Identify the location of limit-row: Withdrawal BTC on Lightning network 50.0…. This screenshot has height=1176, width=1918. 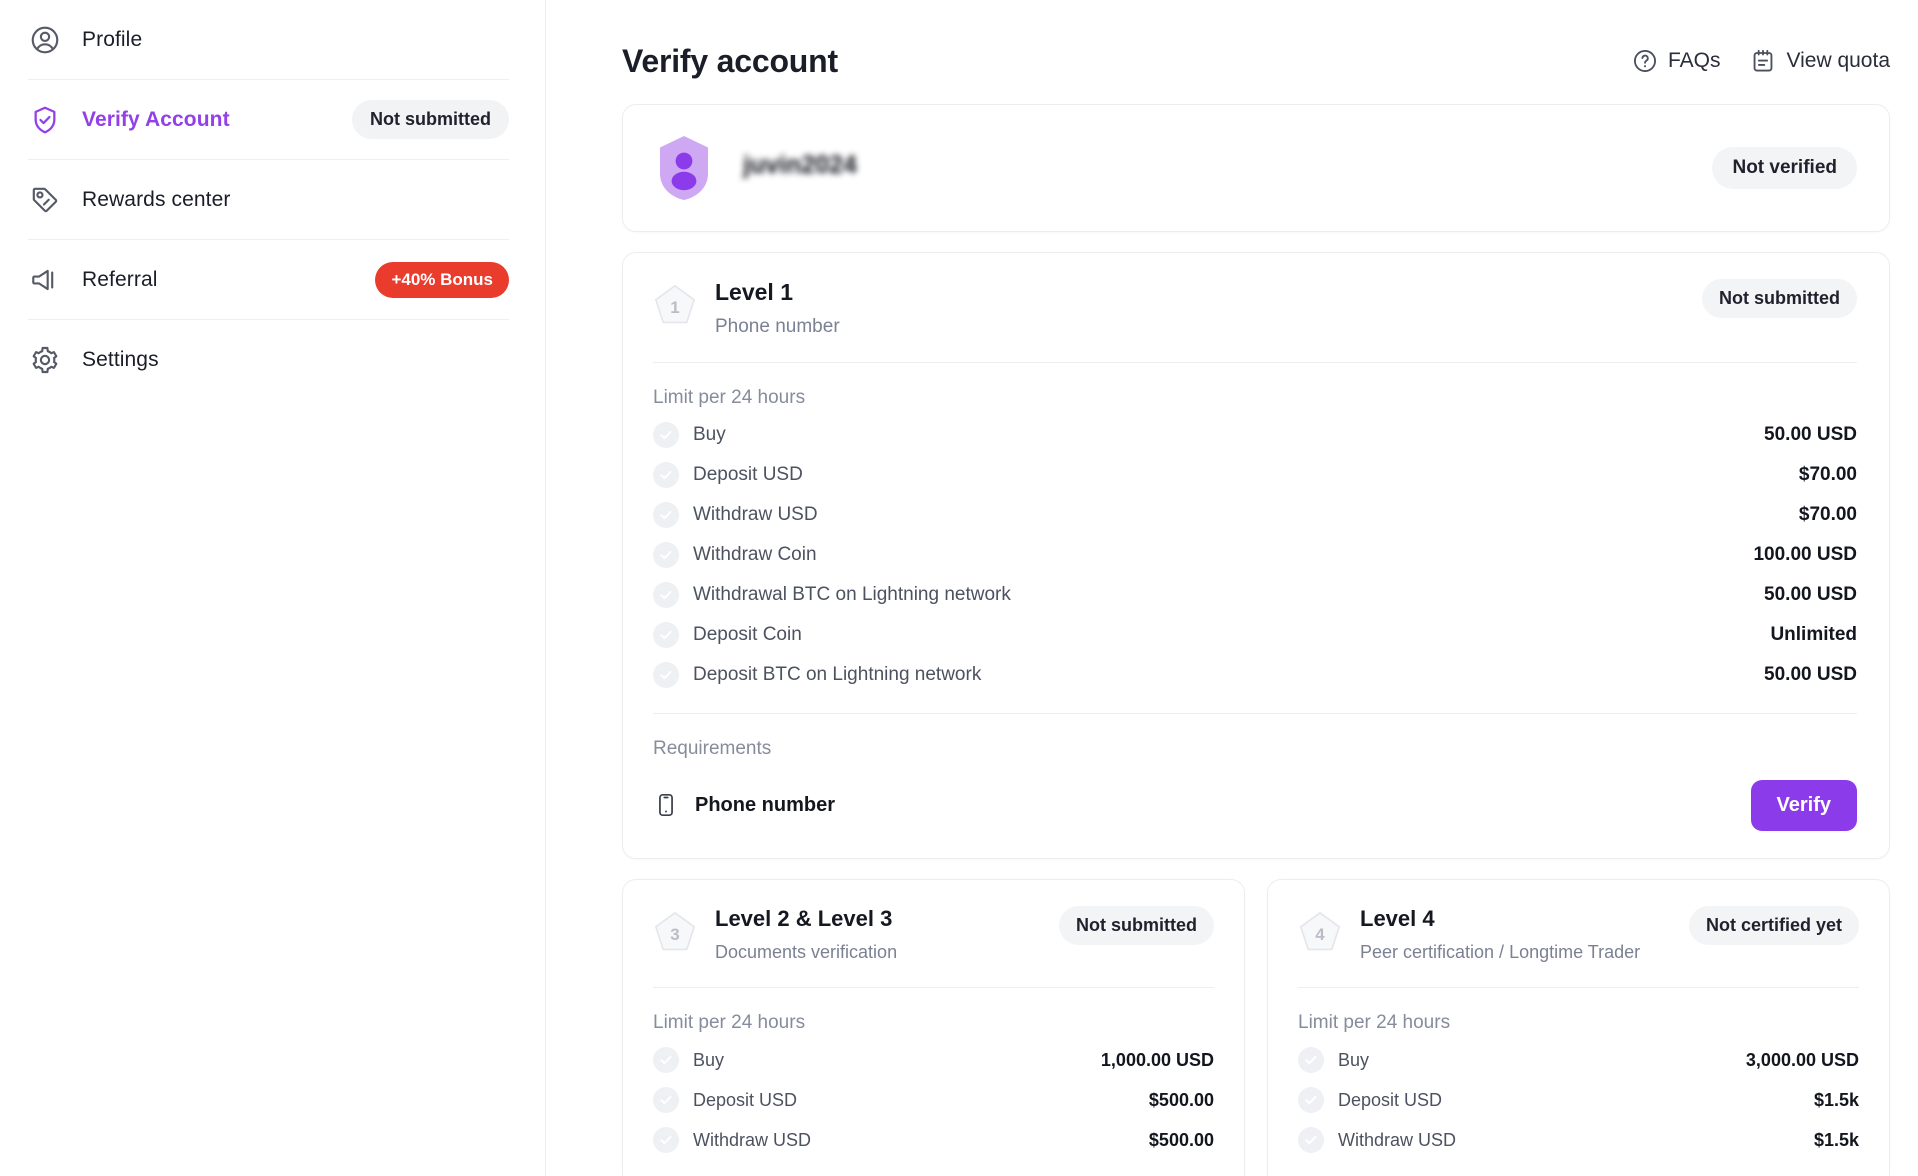
(1255, 595).